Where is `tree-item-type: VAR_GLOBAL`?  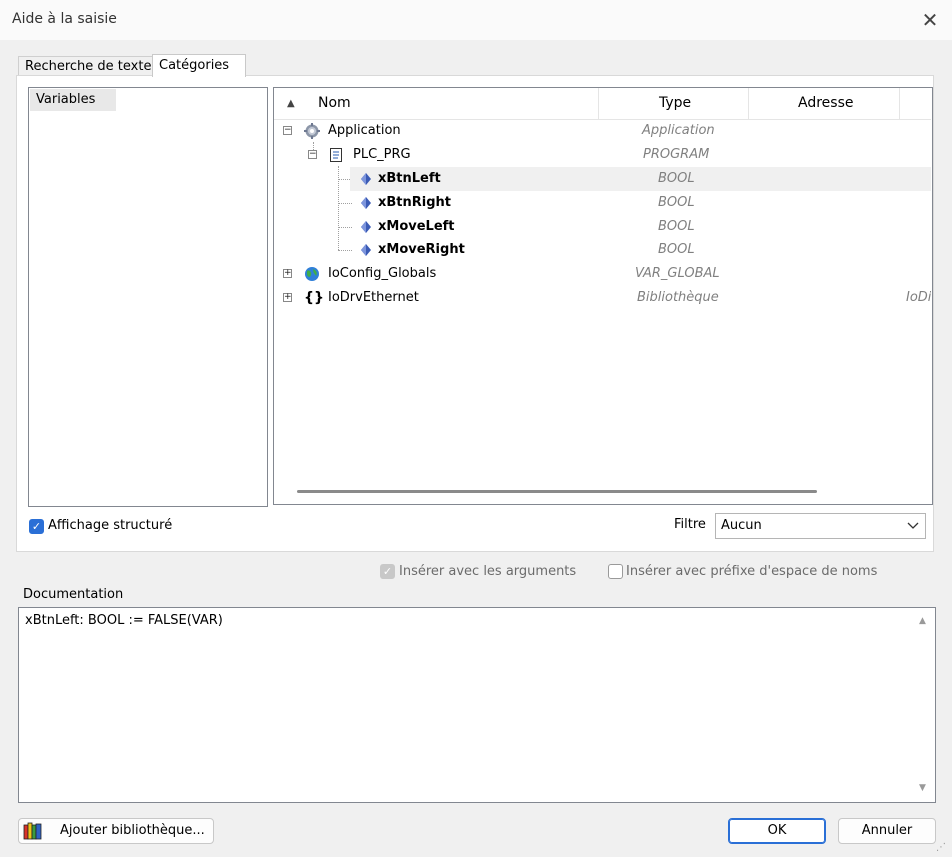 tree-item-type: VAR_GLOBAL is located at coordinates (677, 273).